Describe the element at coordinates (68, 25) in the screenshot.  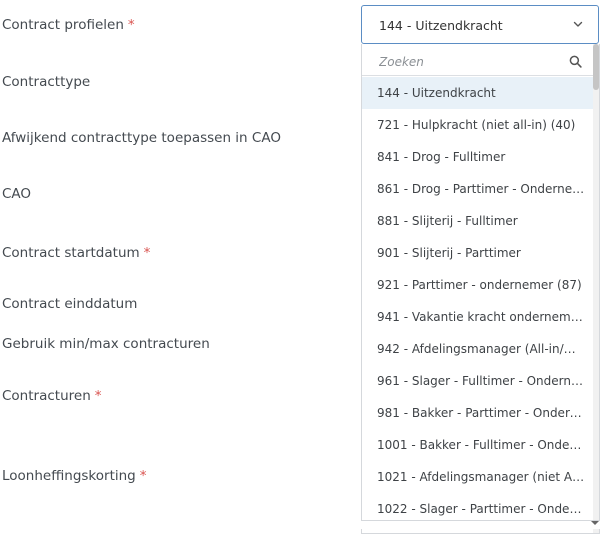
I see `label-contract-profielen: Contract profielen *` at that location.